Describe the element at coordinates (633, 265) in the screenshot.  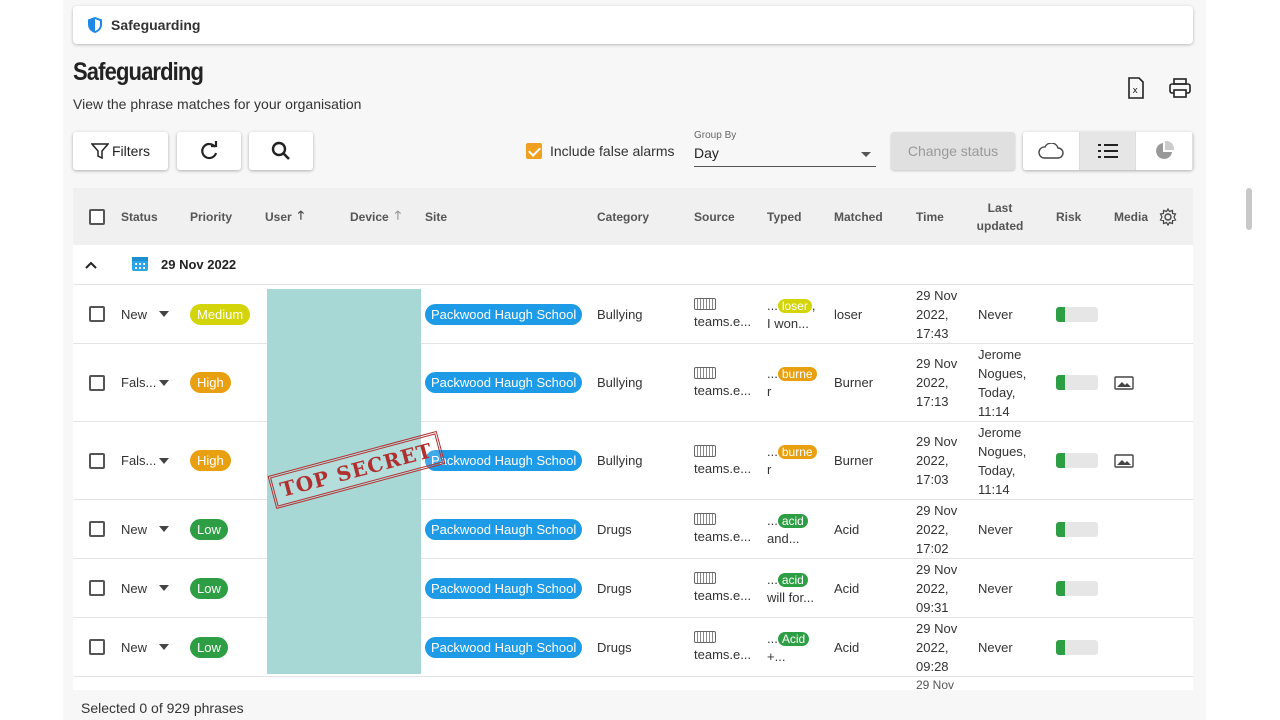
I see `group-row: 29 Nov 2022` at that location.